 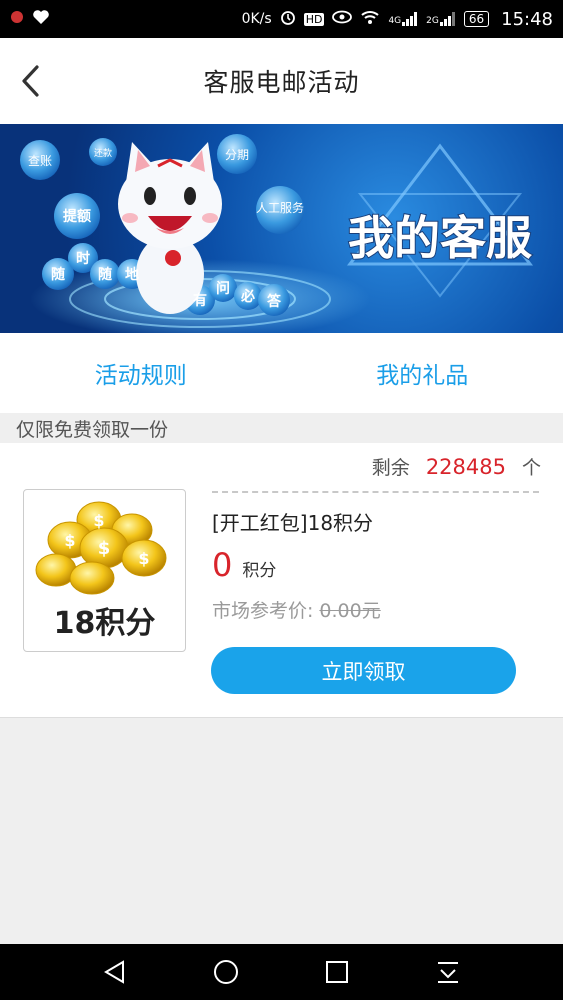 What do you see at coordinates (132, 274) in the screenshot?
I see `slogan-char: 地` at bounding box center [132, 274].